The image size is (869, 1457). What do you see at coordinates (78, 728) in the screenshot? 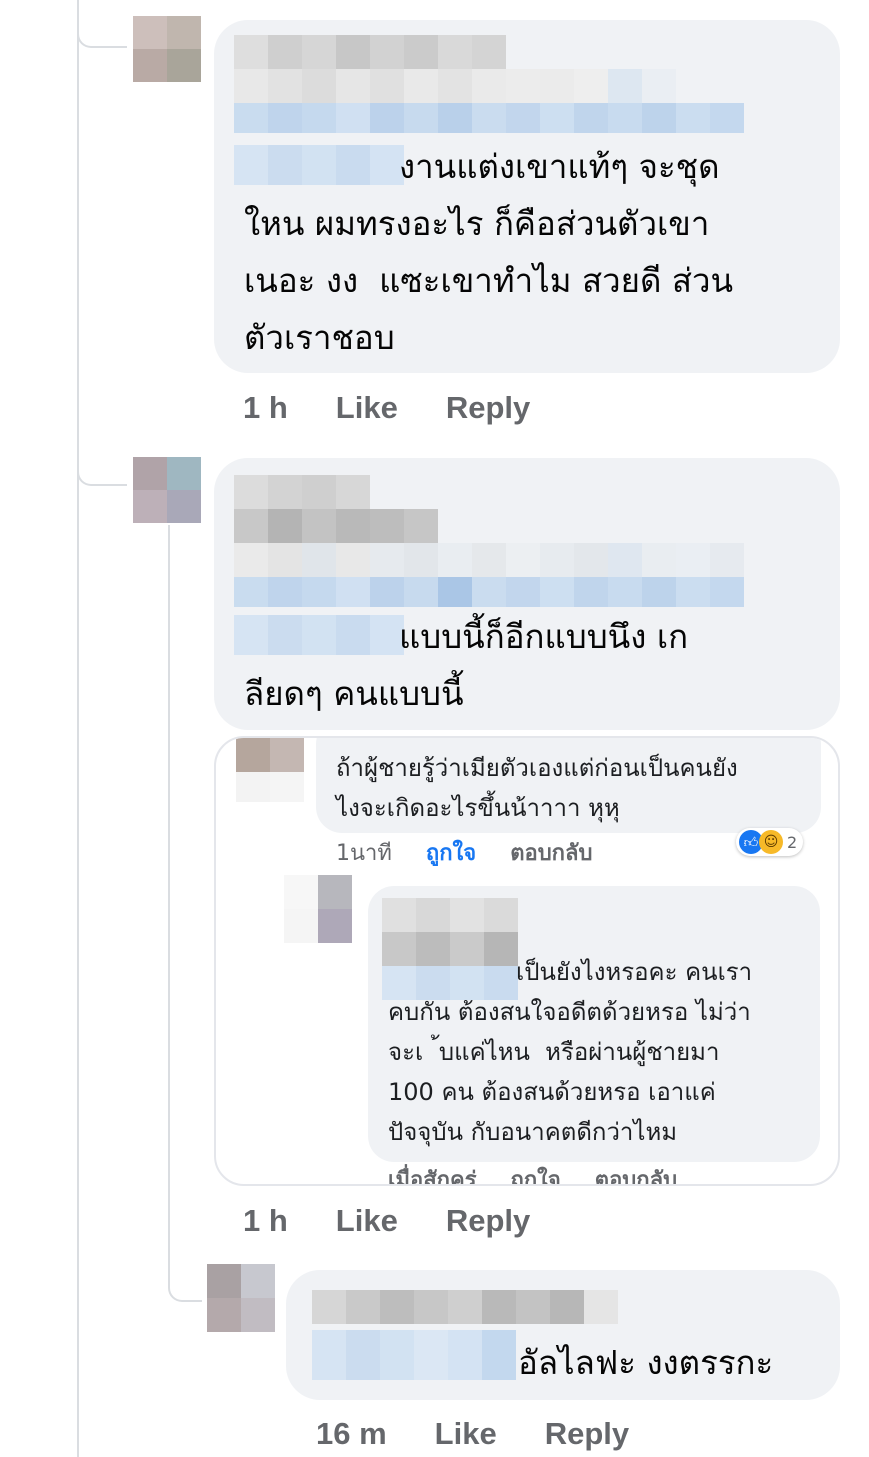
I see `thread-line-main` at bounding box center [78, 728].